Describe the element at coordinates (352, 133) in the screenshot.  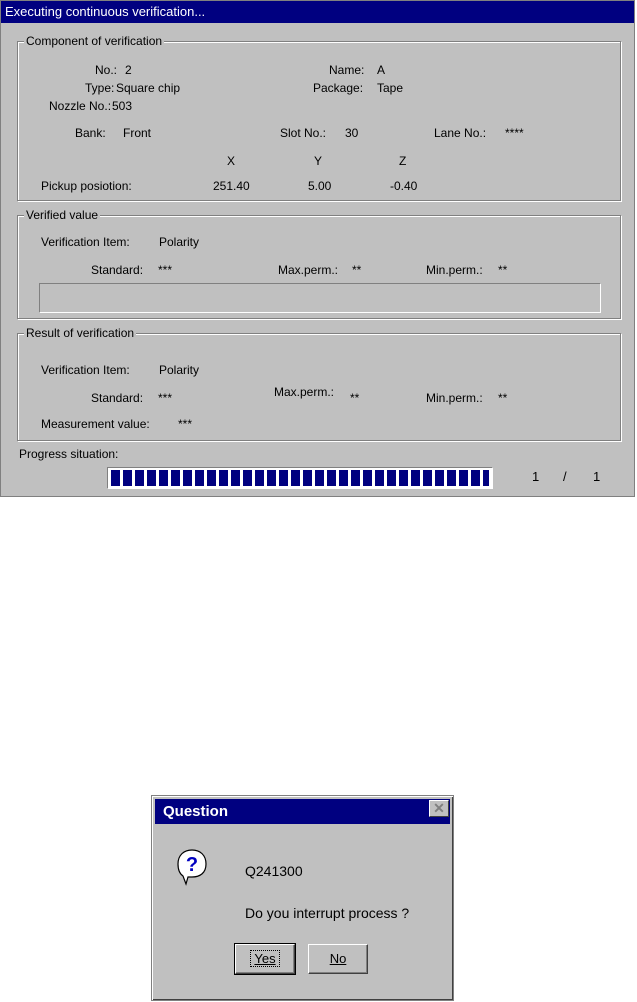
I see `slot-value: 30` at that location.